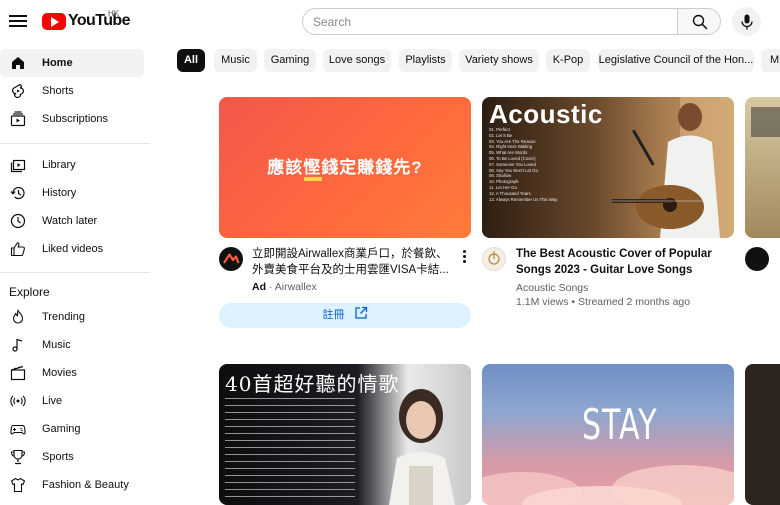 The width and height of the screenshot is (780, 505). I want to click on sidebar-item-label: History, so click(59, 193).